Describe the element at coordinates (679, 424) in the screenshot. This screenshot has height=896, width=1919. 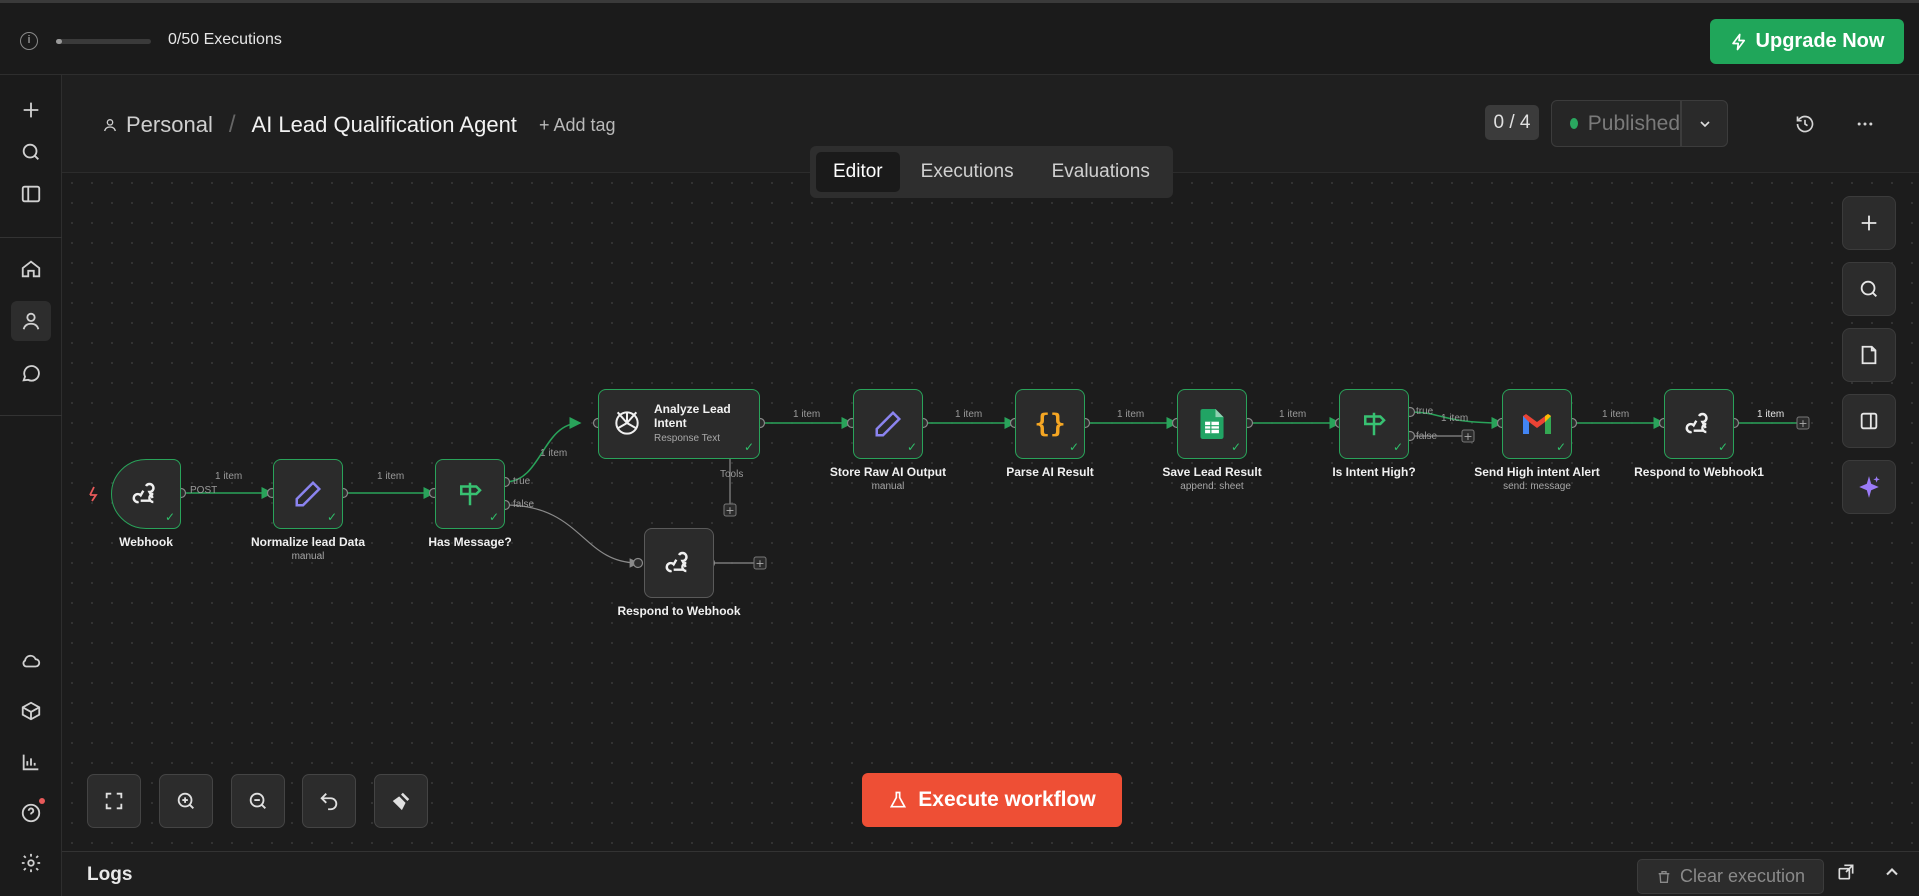
I see `node-analyze-lead-intent: Analyze Lead Intent Response Text ✓` at that location.